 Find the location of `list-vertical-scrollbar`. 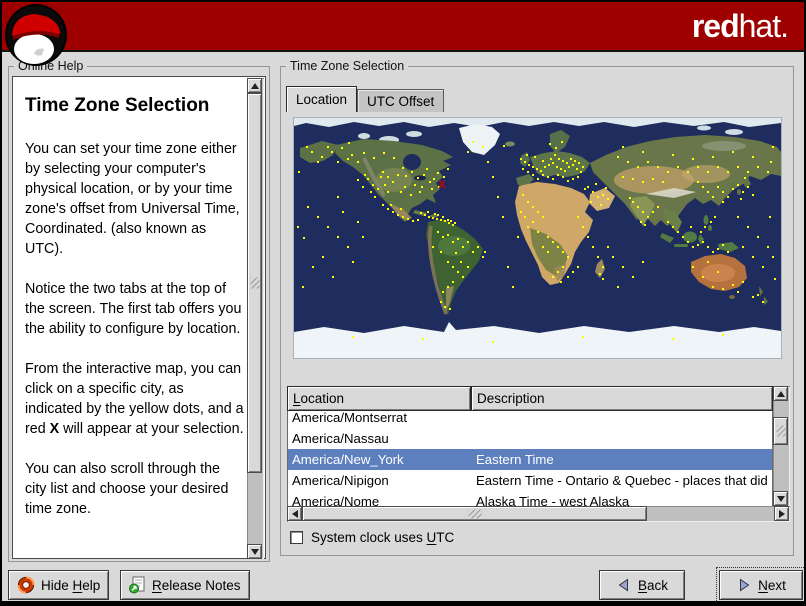

list-vertical-scrollbar is located at coordinates (781, 446).